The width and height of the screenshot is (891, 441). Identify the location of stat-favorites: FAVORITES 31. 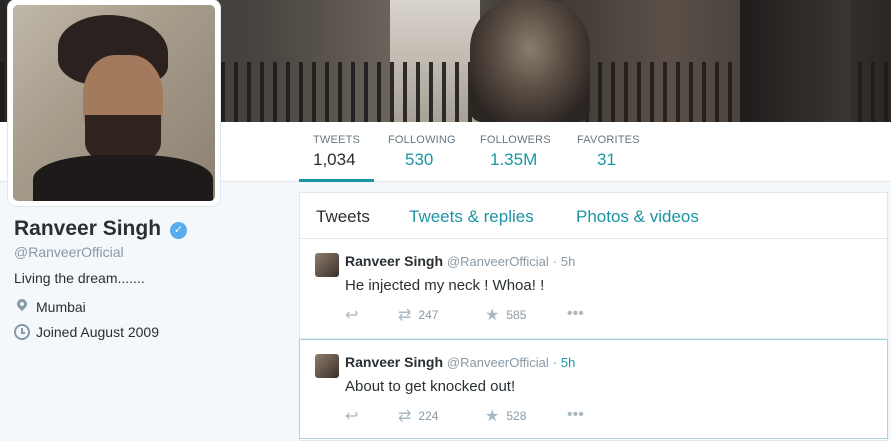
(608, 152).